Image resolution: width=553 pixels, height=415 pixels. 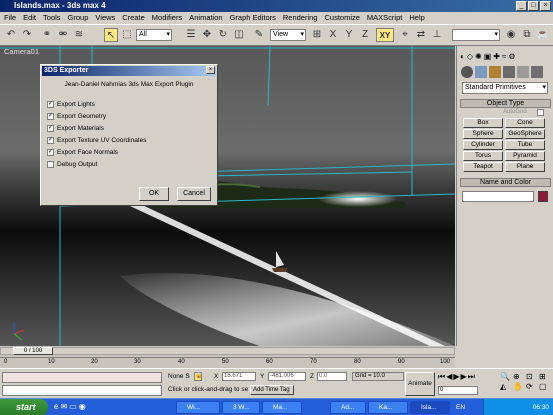 I want to click on tube-button: Tube, so click(x=525, y=145).